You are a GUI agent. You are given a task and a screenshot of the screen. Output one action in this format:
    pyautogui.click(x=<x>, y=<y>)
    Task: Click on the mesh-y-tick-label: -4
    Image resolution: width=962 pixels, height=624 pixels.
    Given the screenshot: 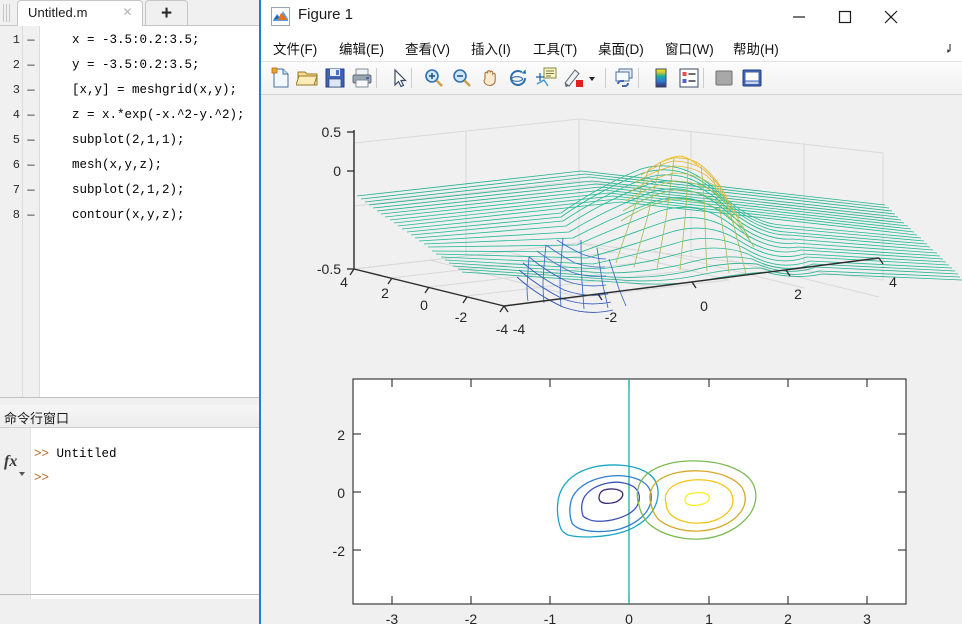 What is the action you would take?
    pyautogui.click(x=502, y=329)
    